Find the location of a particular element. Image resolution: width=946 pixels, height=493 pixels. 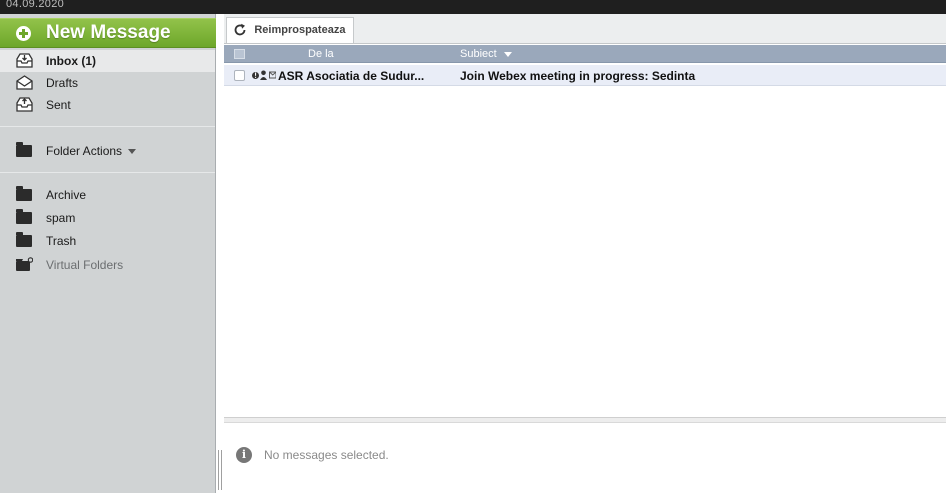

folder-actions-text: Folder Actions is located at coordinates (91, 151).